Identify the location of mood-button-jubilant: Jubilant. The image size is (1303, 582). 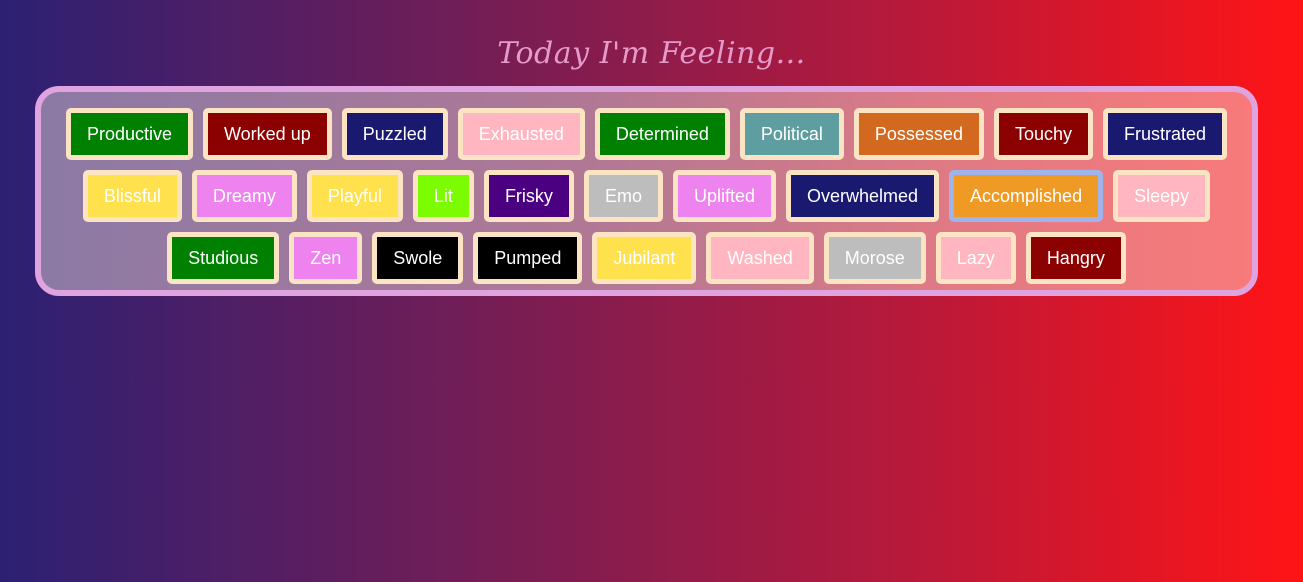
(644, 258).